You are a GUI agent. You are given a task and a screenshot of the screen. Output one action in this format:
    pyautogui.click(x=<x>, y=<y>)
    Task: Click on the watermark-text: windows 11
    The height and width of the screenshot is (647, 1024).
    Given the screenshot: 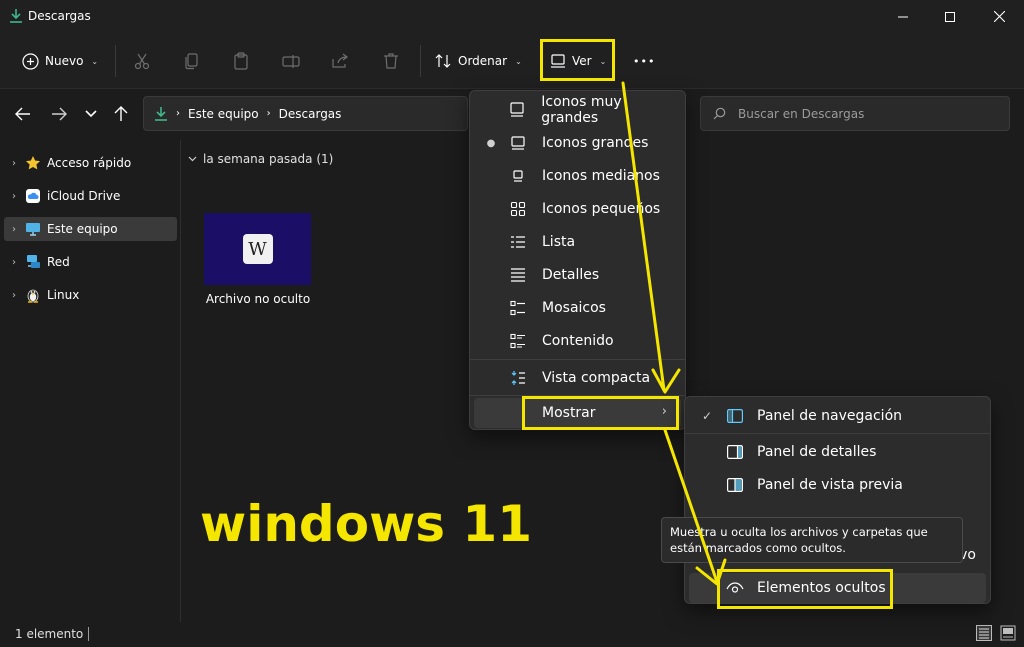 What is the action you would take?
    pyautogui.click(x=366, y=524)
    